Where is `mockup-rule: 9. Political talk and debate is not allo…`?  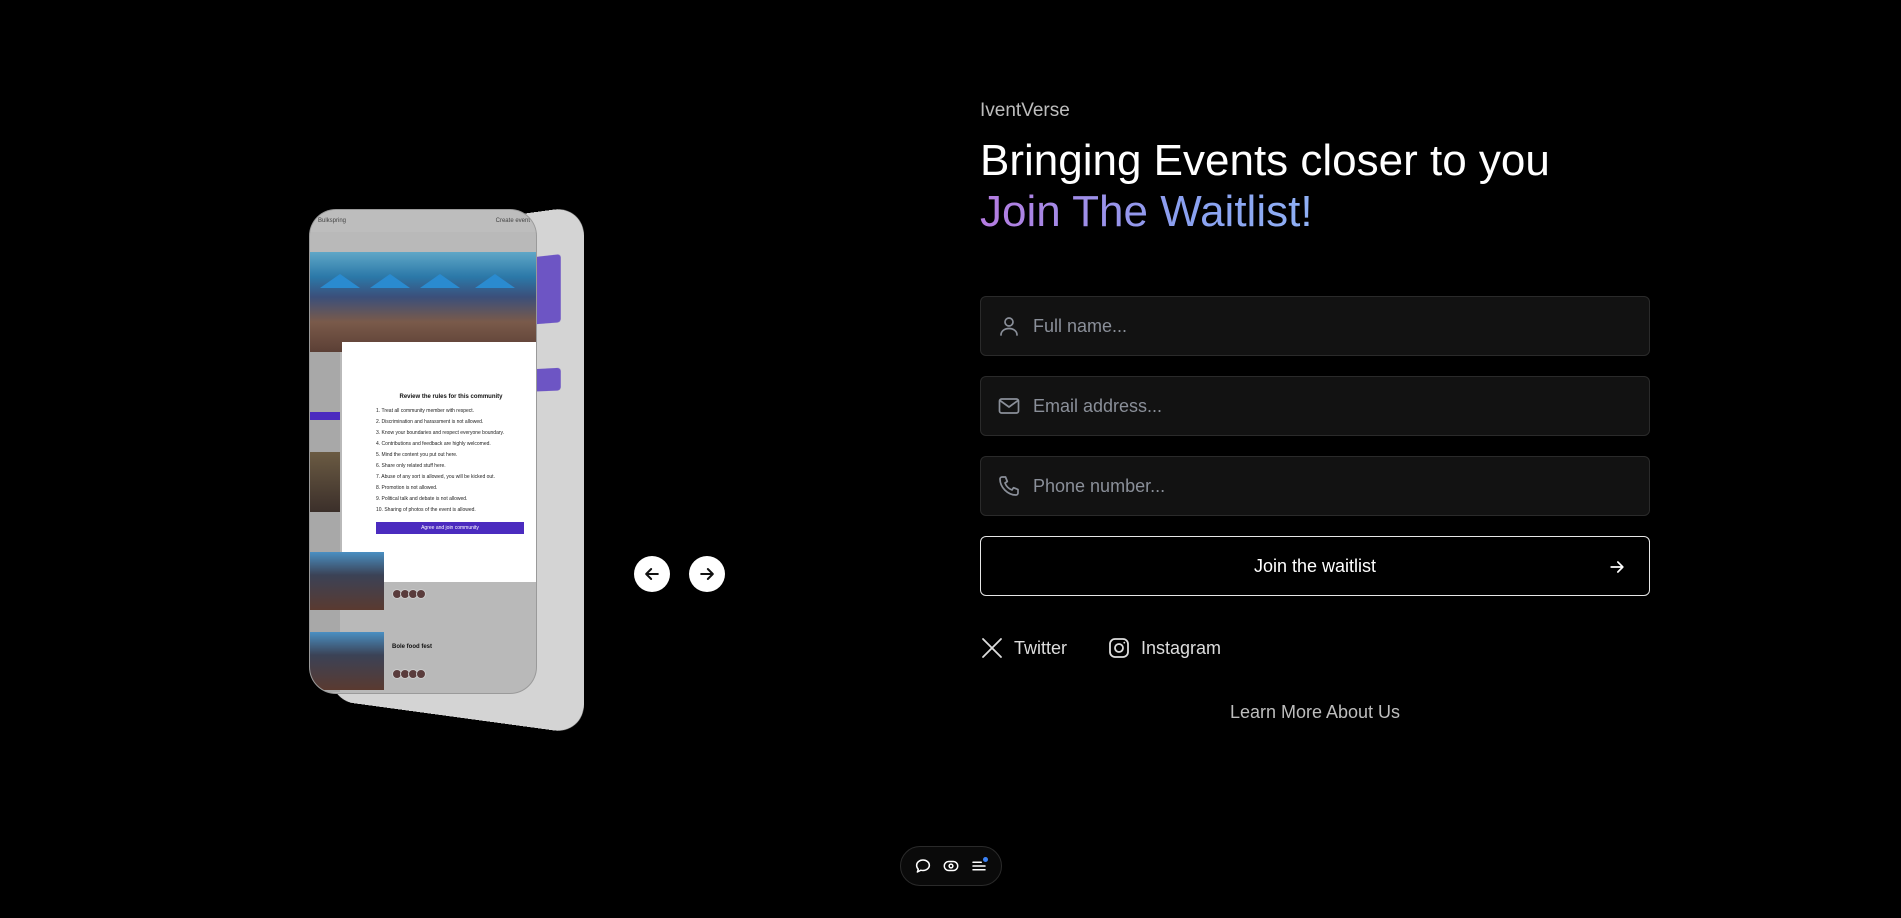
mockup-rule: 9. Political talk and debate is not allo… is located at coordinates (422, 499).